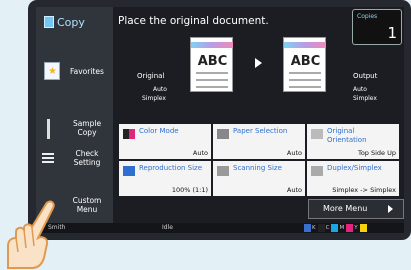 This screenshot has width=411, height=270. I want to click on favorites-button: Favorites, so click(74, 71).